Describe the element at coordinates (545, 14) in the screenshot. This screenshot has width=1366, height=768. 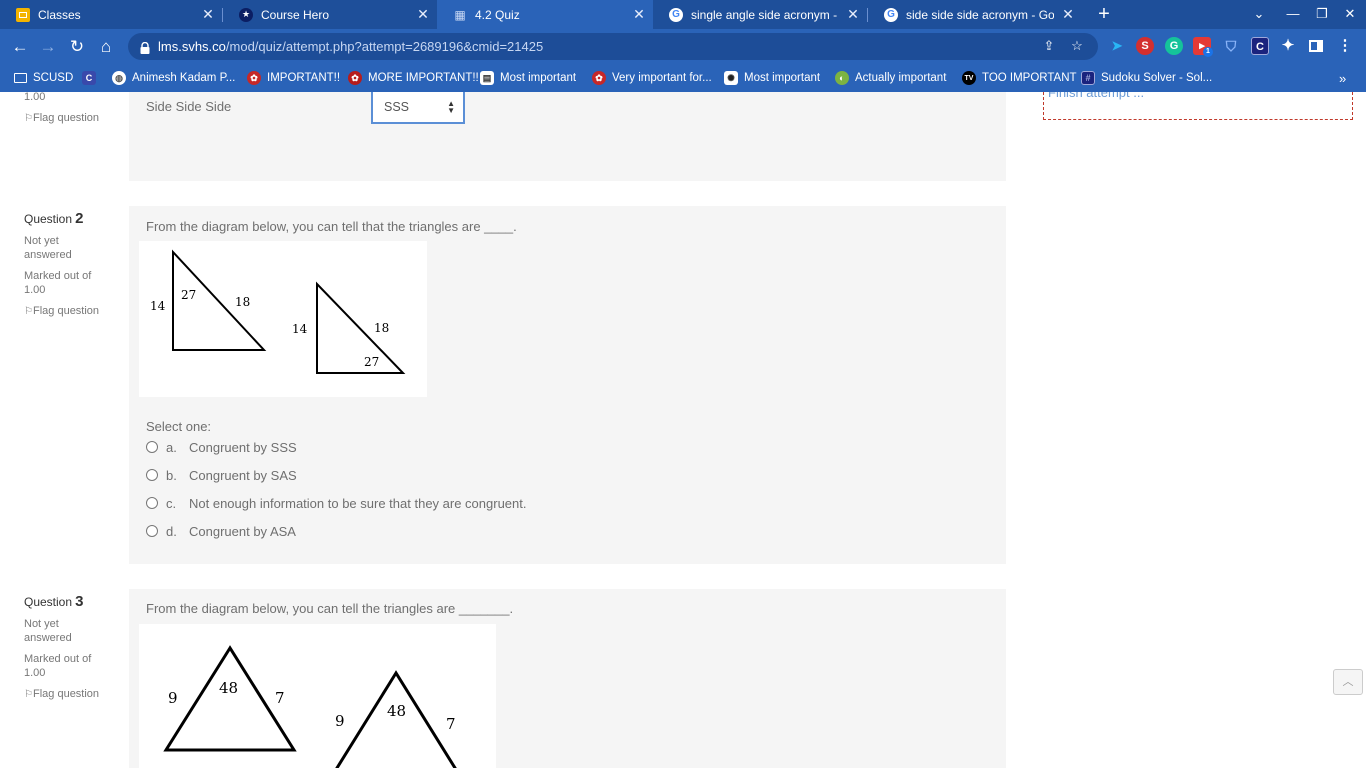
I see `tab-quiz: ▦ 4.2 Quiz ✕` at that location.